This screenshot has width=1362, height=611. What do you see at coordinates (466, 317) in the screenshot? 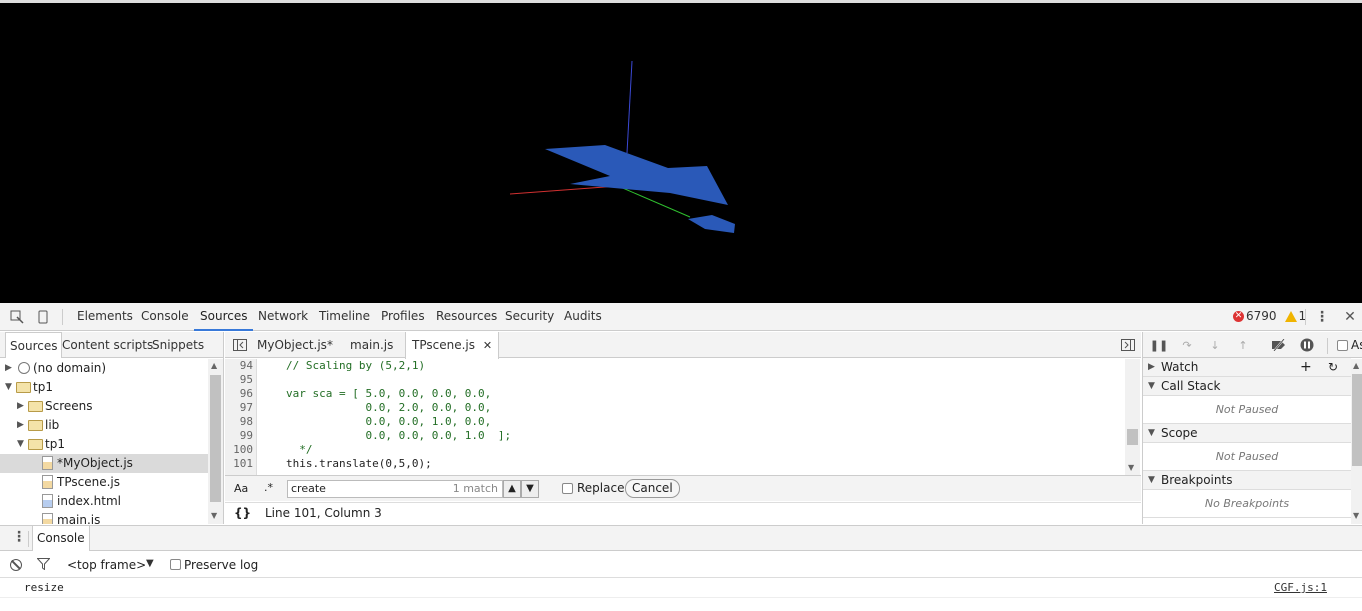
I see `tab-resources: Resources` at bounding box center [466, 317].